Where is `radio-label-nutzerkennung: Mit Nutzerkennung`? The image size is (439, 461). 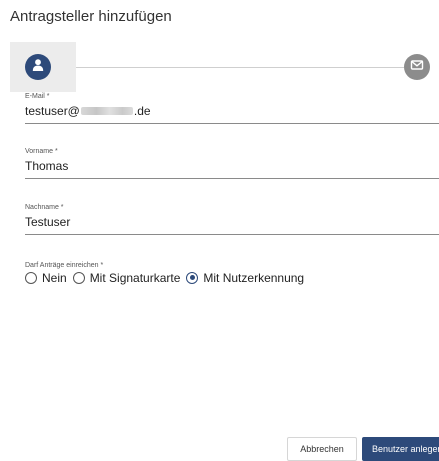 radio-label-nutzerkennung: Mit Nutzerkennung is located at coordinates (254, 278).